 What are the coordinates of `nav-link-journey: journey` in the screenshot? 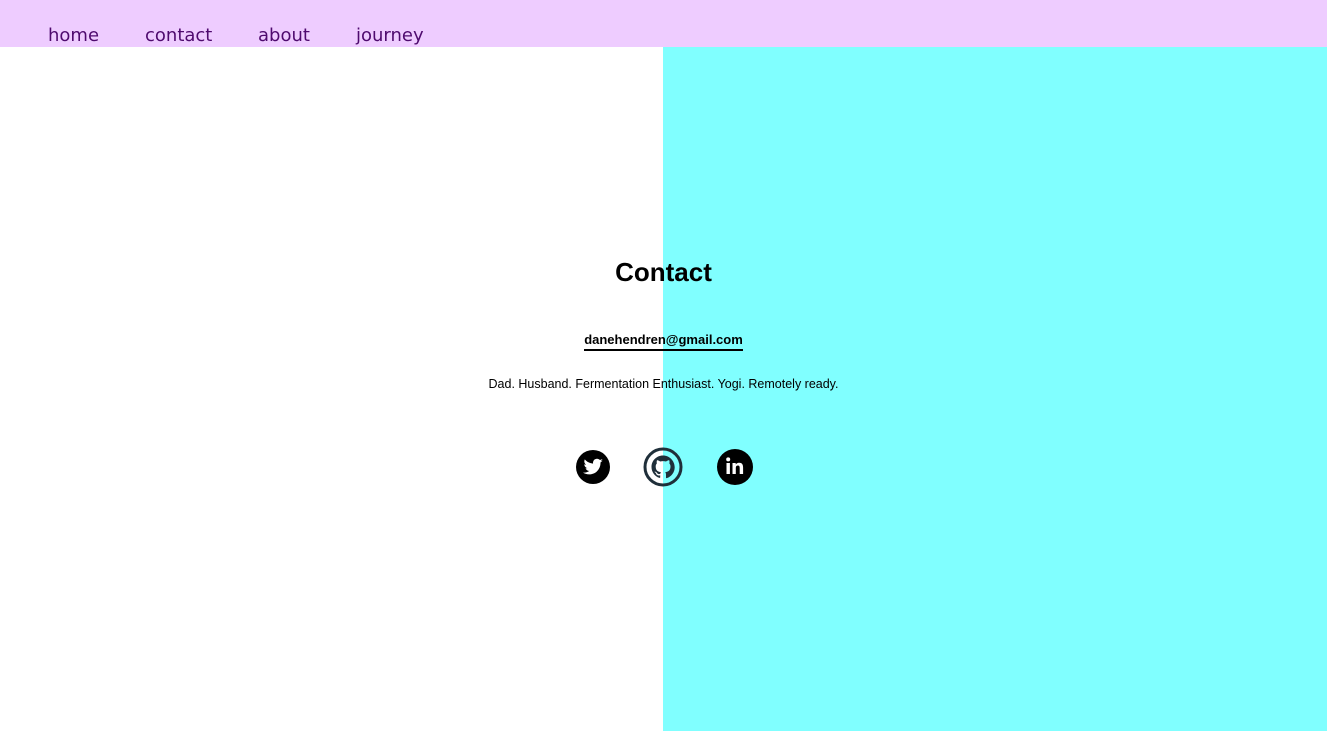 It's located at (390, 36).